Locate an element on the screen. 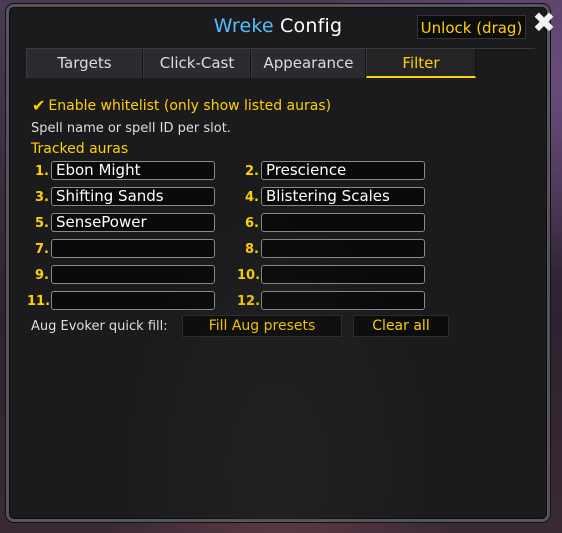 The width and height of the screenshot is (562, 533). tab-appearance: Appearance is located at coordinates (308, 63).